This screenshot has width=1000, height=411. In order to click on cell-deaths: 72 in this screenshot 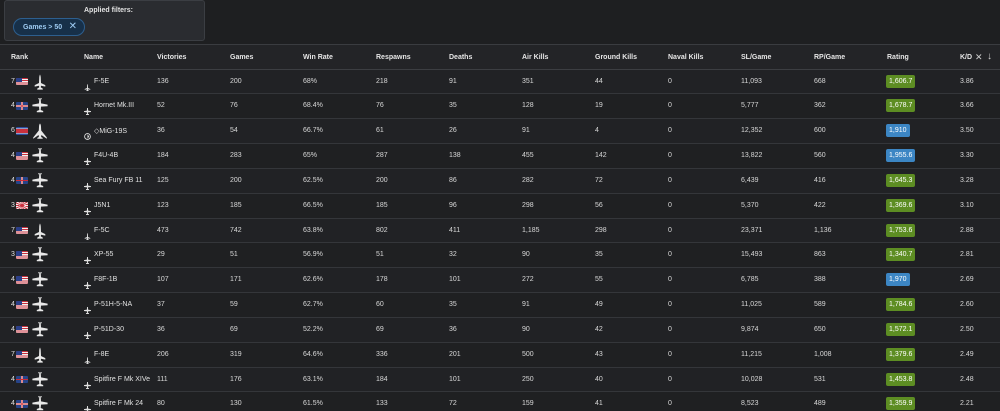, I will do `click(453, 404)`.